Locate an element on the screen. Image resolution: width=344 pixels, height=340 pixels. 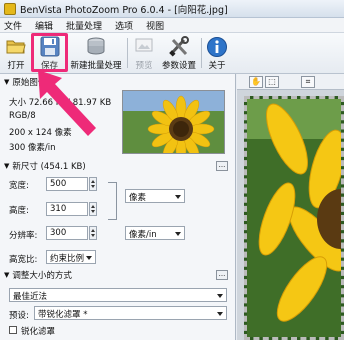
height-label: 高度: is located at coordinates (19, 211).